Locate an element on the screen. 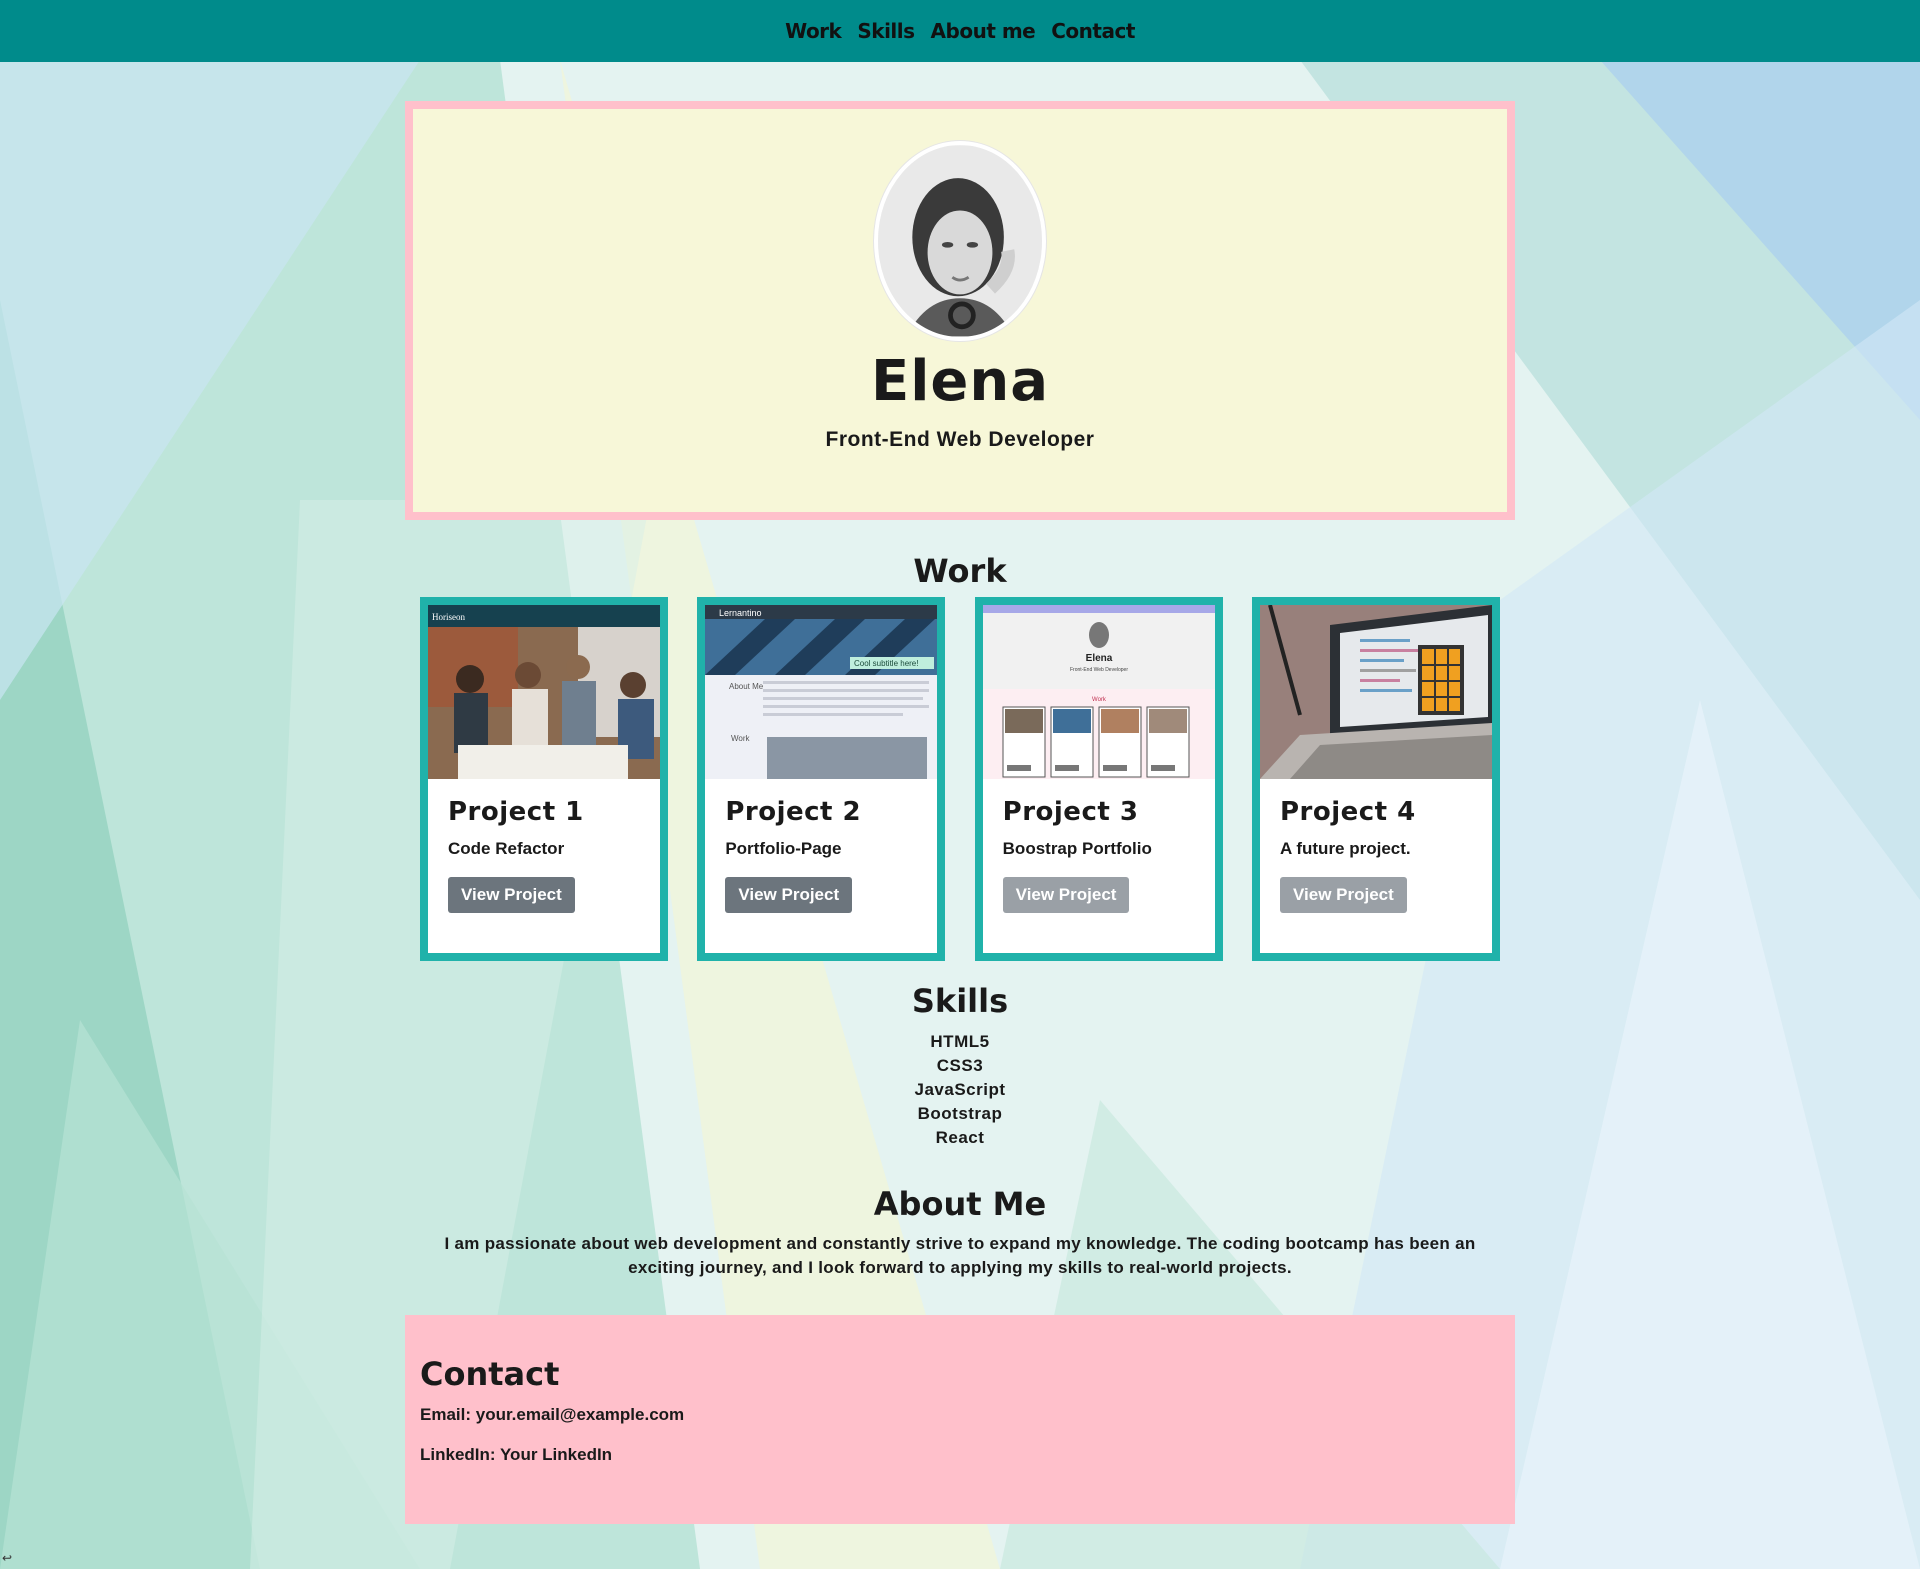 The width and height of the screenshot is (1920, 1569). skill-item: Bootstrap is located at coordinates (960, 1113).